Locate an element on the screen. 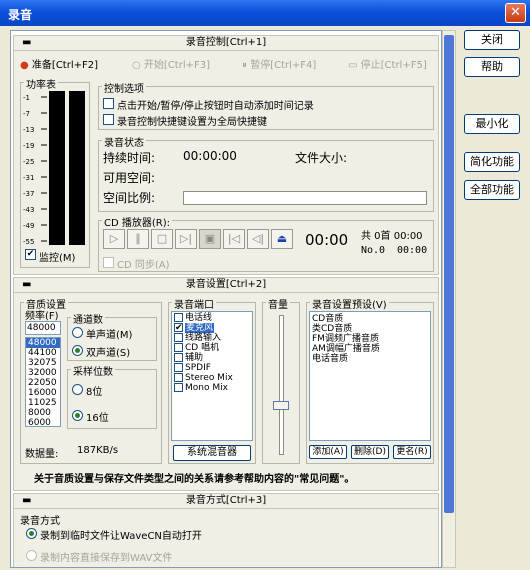  simplify-button: 简化功能 is located at coordinates (492, 162).